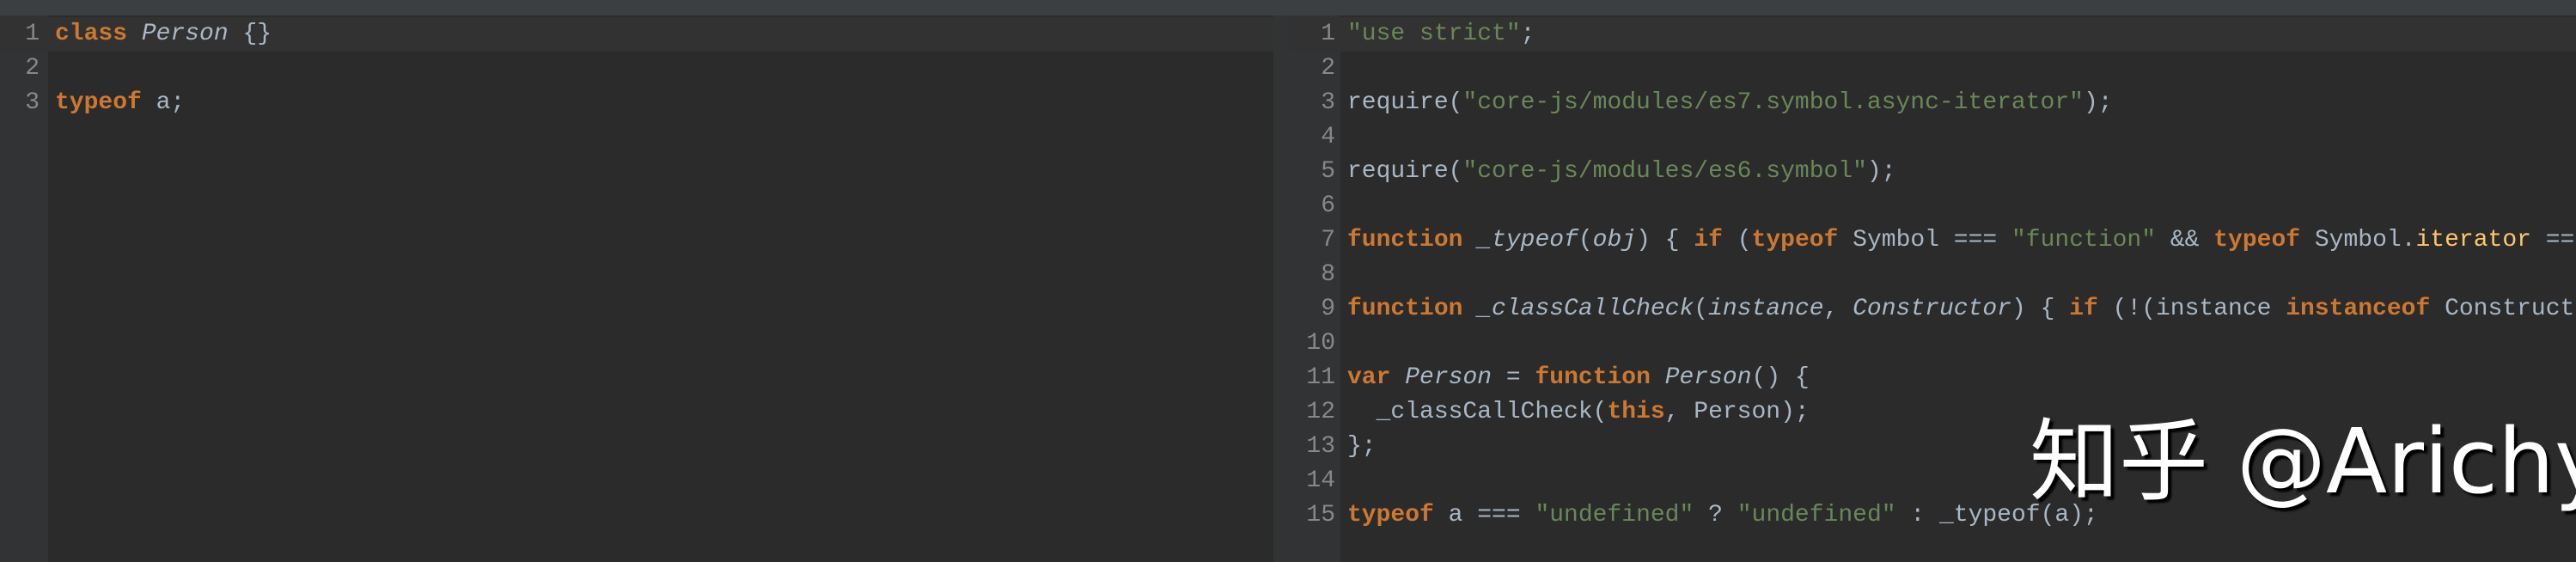 This screenshot has height=562, width=2576. Describe the element at coordinates (1477, 412) in the screenshot. I see `code-token: _classCallCheck(` at that location.